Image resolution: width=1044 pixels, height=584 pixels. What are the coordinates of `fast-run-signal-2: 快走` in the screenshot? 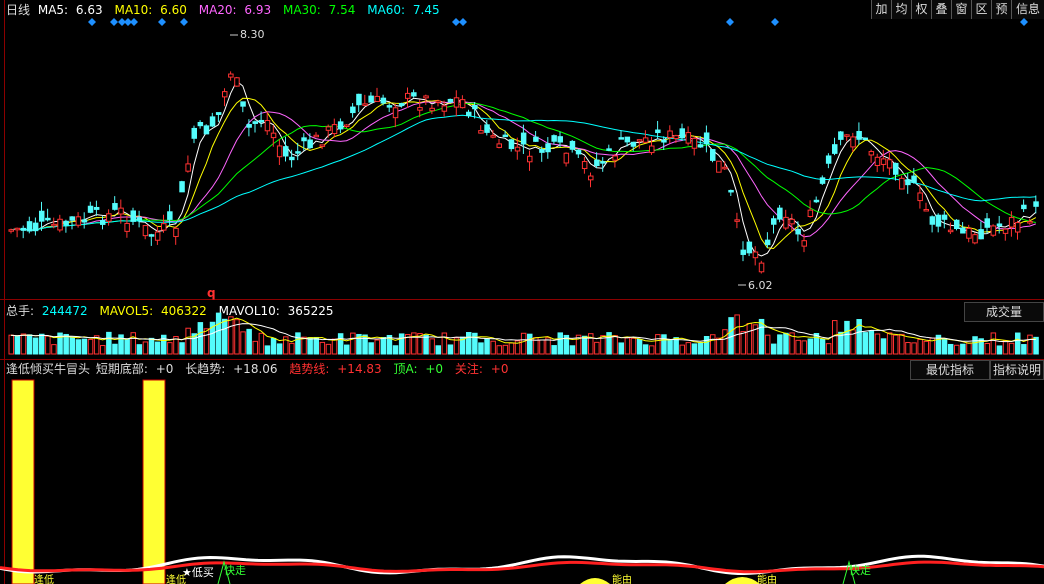 It's located at (860, 570).